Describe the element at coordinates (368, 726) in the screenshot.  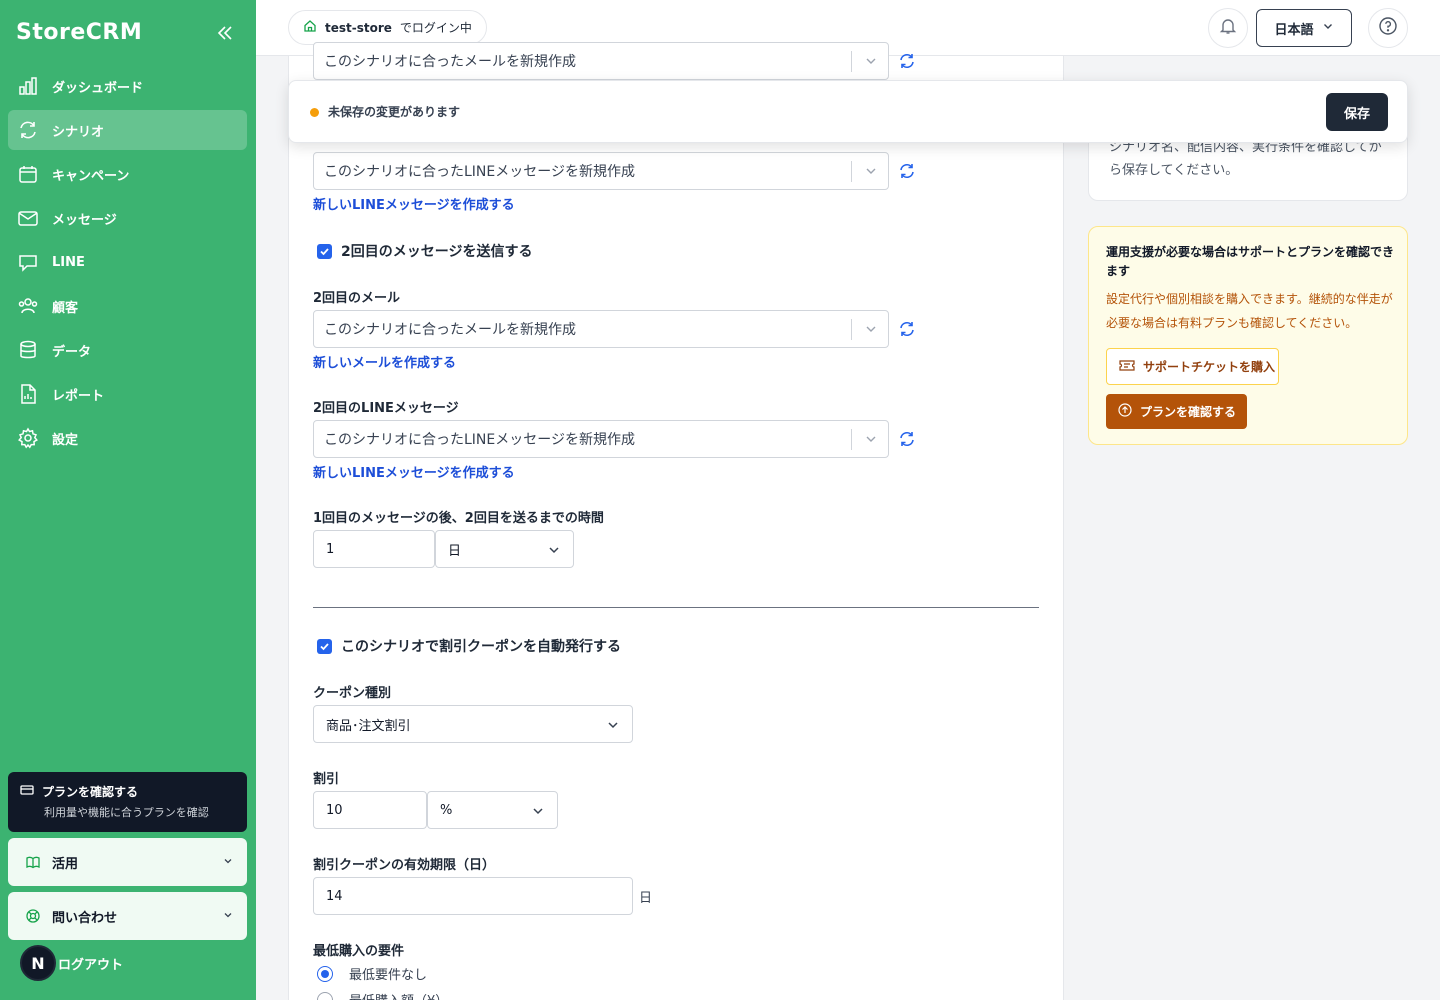
I see `coupon-type-value: 商品･注文割引` at that location.